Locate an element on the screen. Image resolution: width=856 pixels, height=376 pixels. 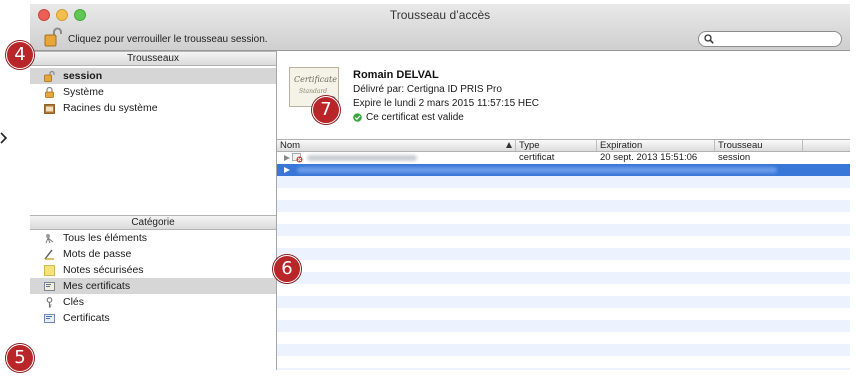
sidebar-item-certificats: Certificats is located at coordinates (153, 318).